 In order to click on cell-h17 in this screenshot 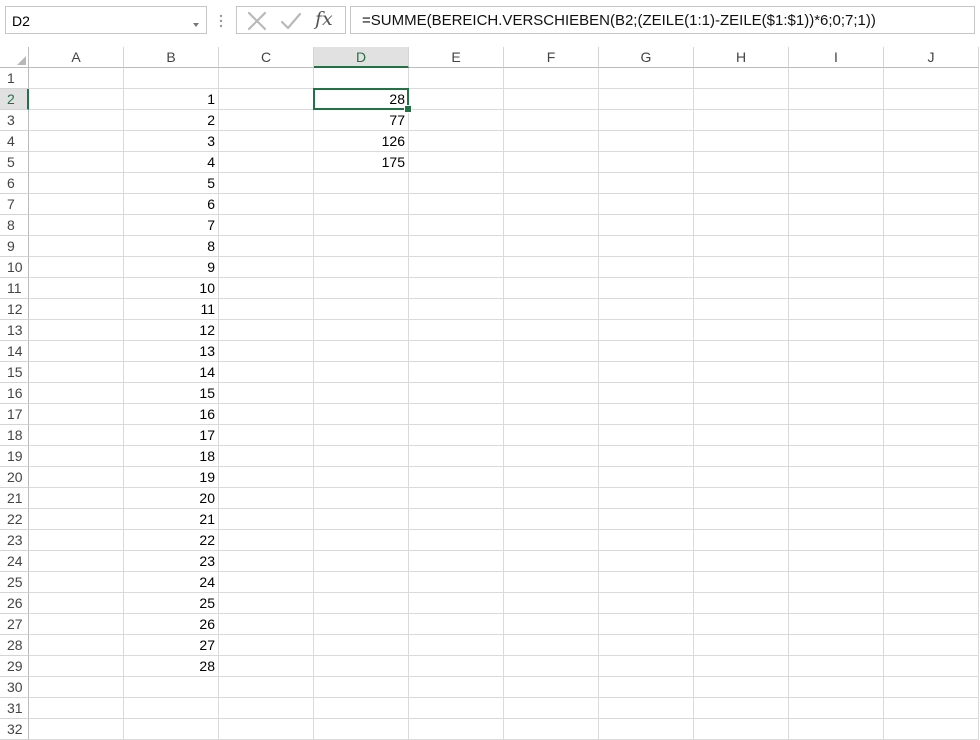, I will do `click(741, 414)`.